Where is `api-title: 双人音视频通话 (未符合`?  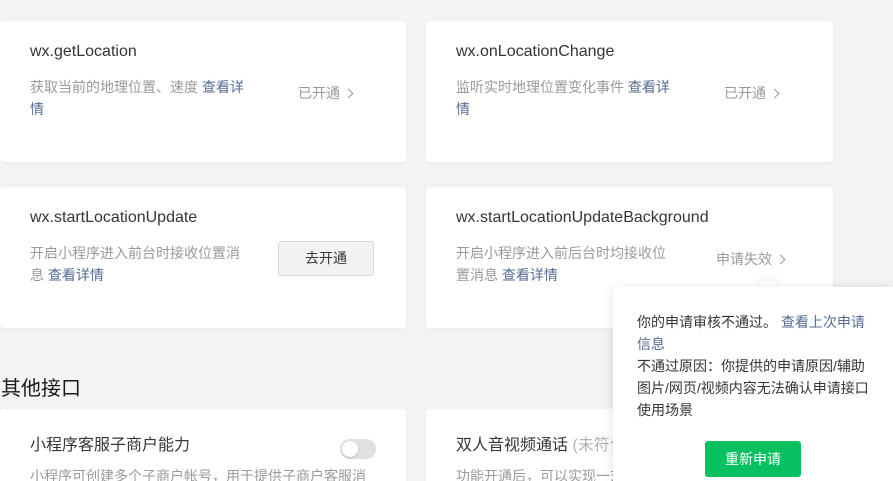
api-title: 双人音视频通话 (未符合 is located at coordinates (541, 443).